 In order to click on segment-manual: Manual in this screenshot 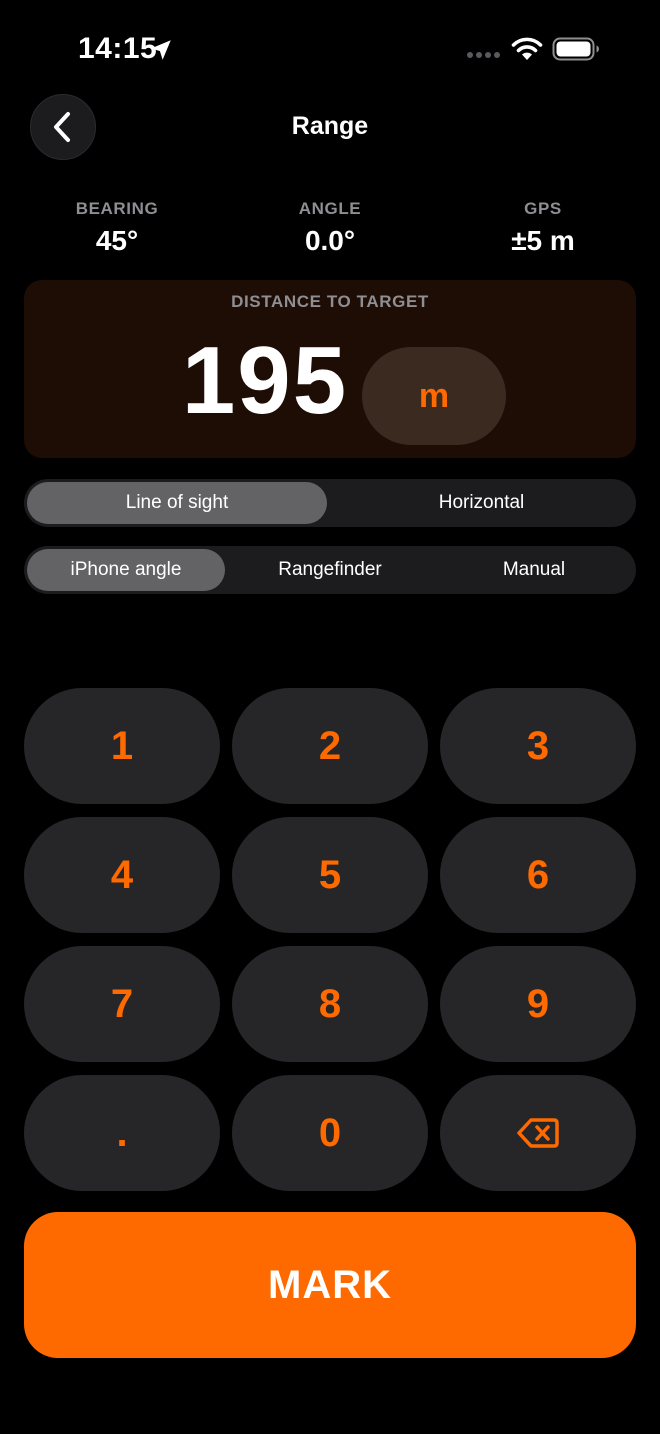, I will do `click(534, 570)`.